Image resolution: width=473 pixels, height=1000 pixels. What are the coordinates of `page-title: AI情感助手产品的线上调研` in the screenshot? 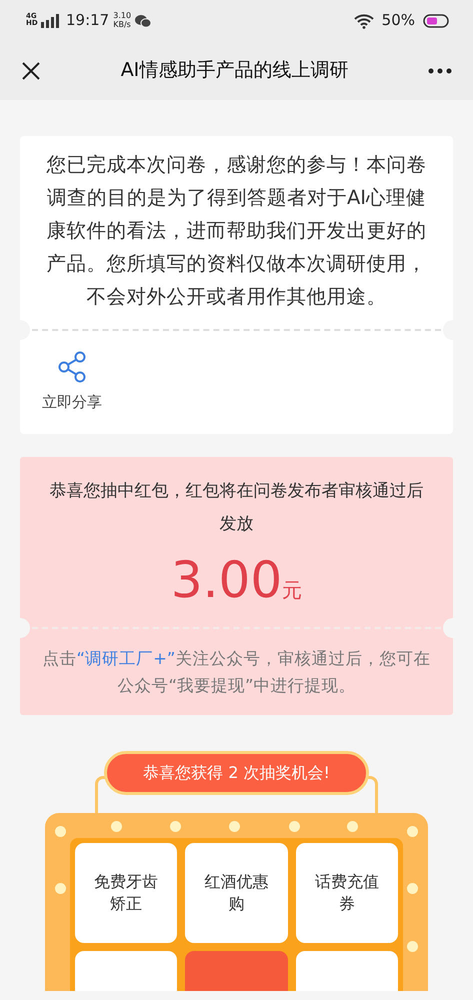 It's located at (235, 70).